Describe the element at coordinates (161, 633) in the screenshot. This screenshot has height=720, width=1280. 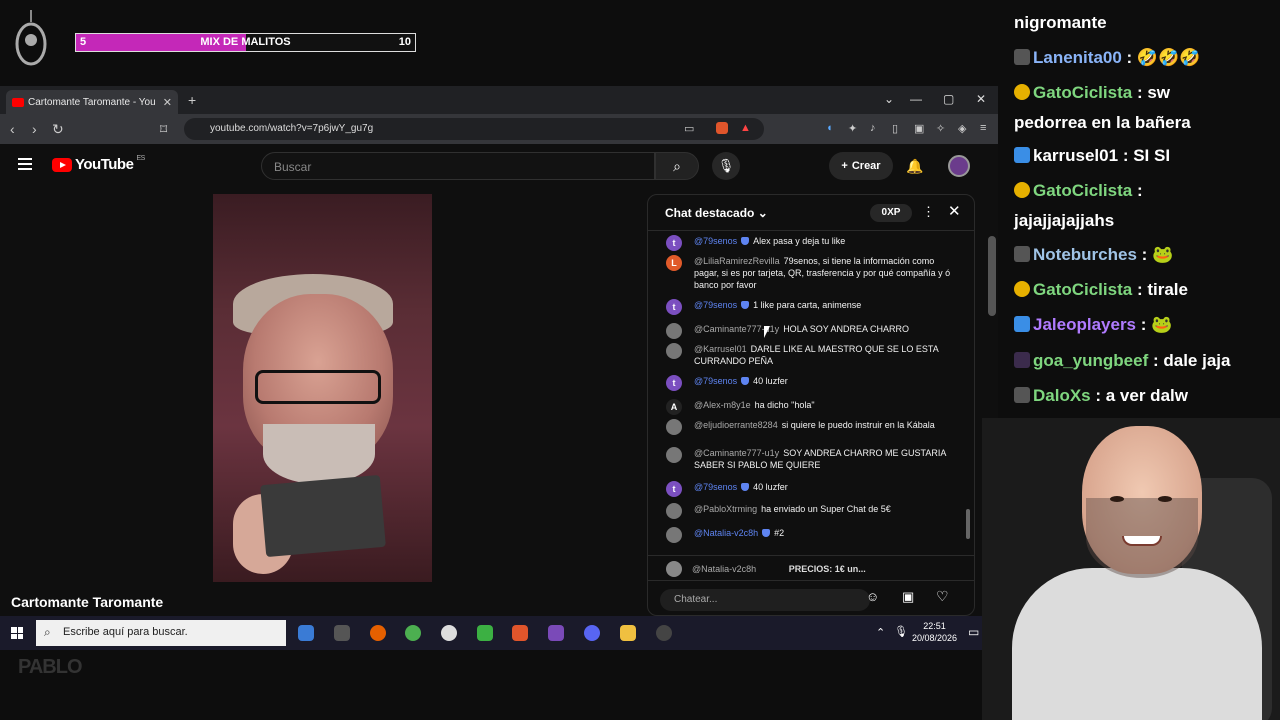
I see `taskbar-search-input: Escribe aquí para buscar.` at that location.